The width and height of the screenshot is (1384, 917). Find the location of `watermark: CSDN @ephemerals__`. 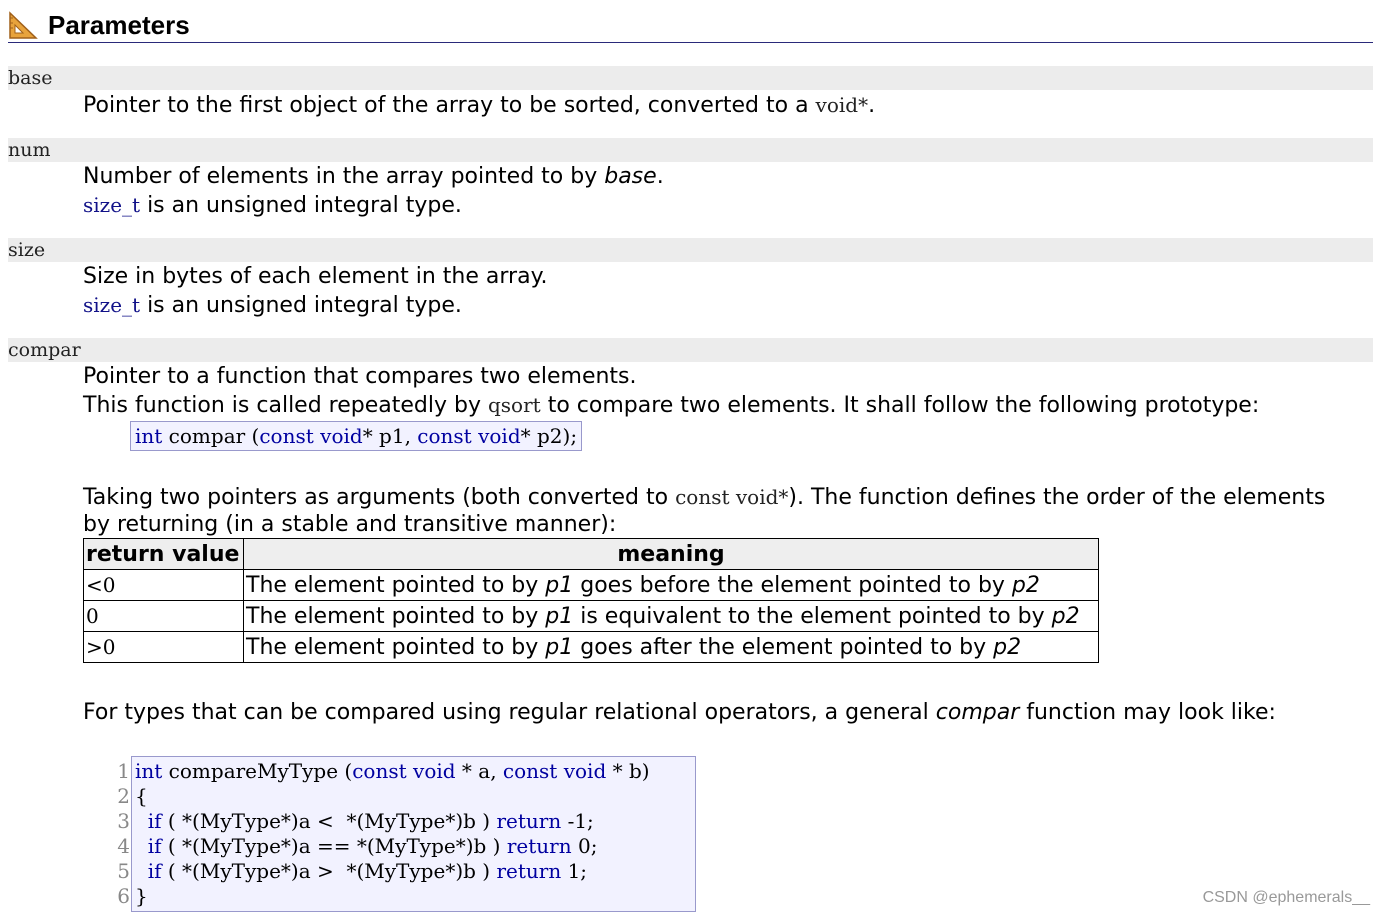

watermark: CSDN @ephemerals__ is located at coordinates (1286, 897).